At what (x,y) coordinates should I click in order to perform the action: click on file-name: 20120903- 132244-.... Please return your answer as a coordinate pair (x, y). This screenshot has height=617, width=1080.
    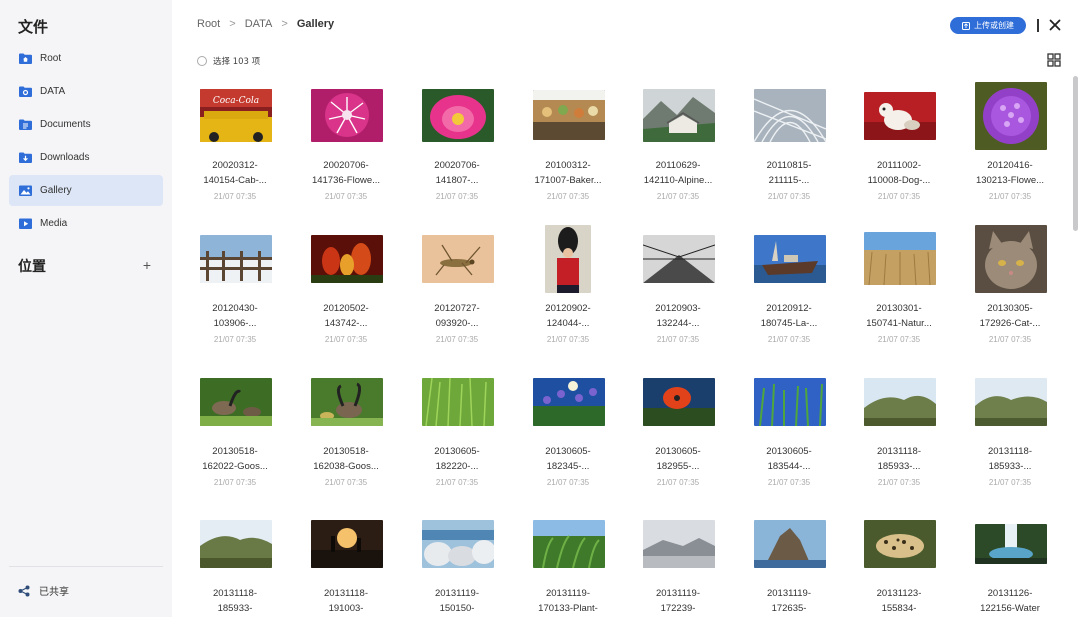
    Looking at the image, I should click on (678, 316).